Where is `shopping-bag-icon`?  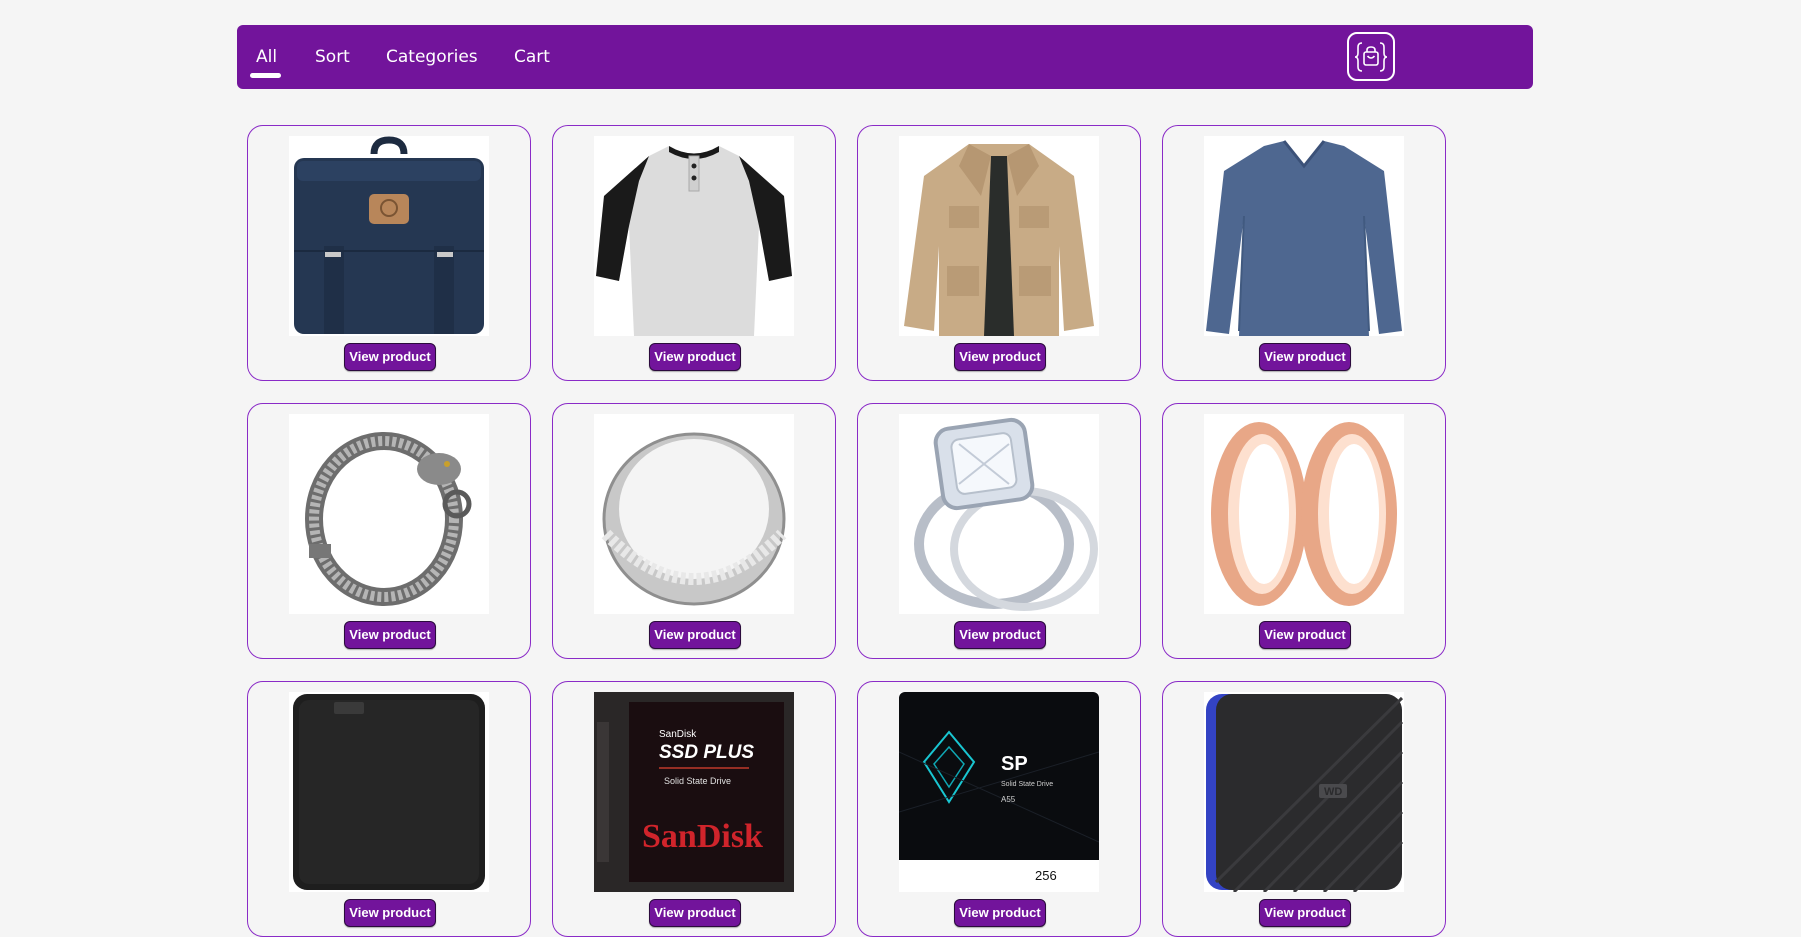 shopping-bag-icon is located at coordinates (1371, 56).